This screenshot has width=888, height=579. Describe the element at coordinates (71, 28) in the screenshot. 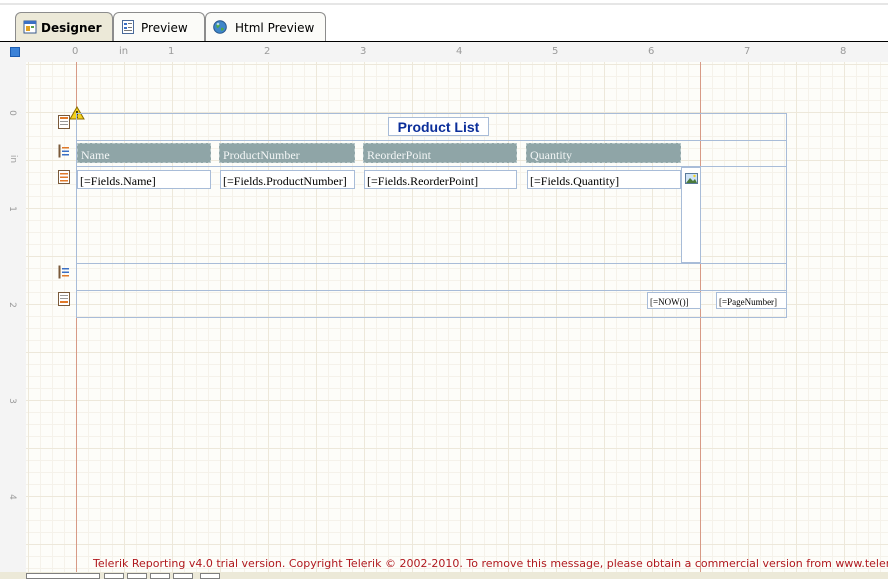

I see `tab-designer-label: Designer` at that location.